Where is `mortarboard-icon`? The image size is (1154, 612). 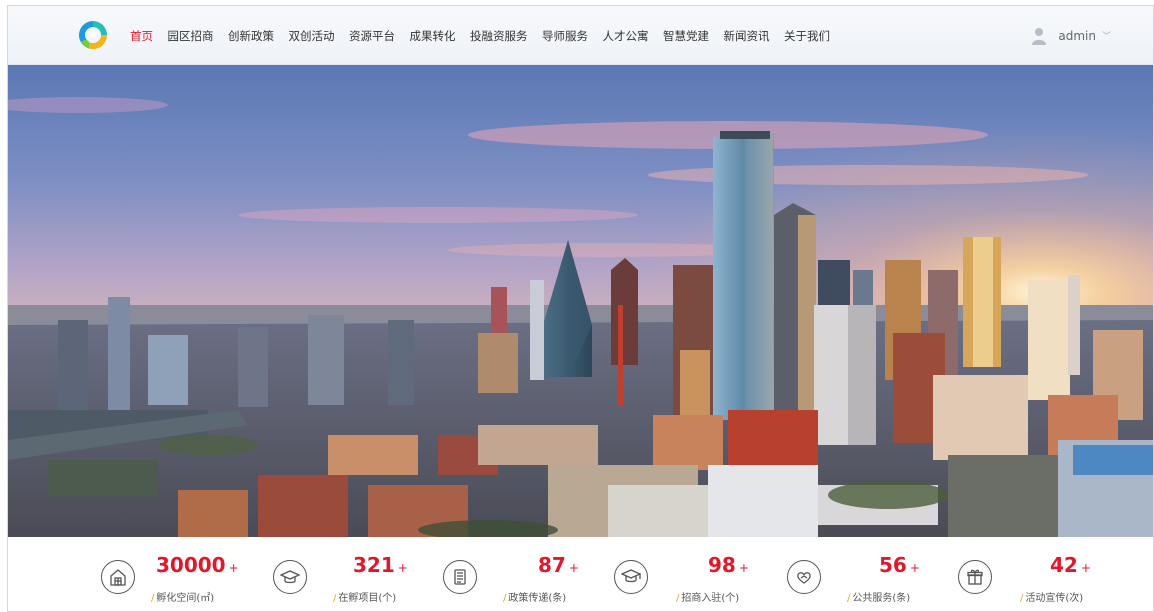 mortarboard-icon is located at coordinates (631, 577).